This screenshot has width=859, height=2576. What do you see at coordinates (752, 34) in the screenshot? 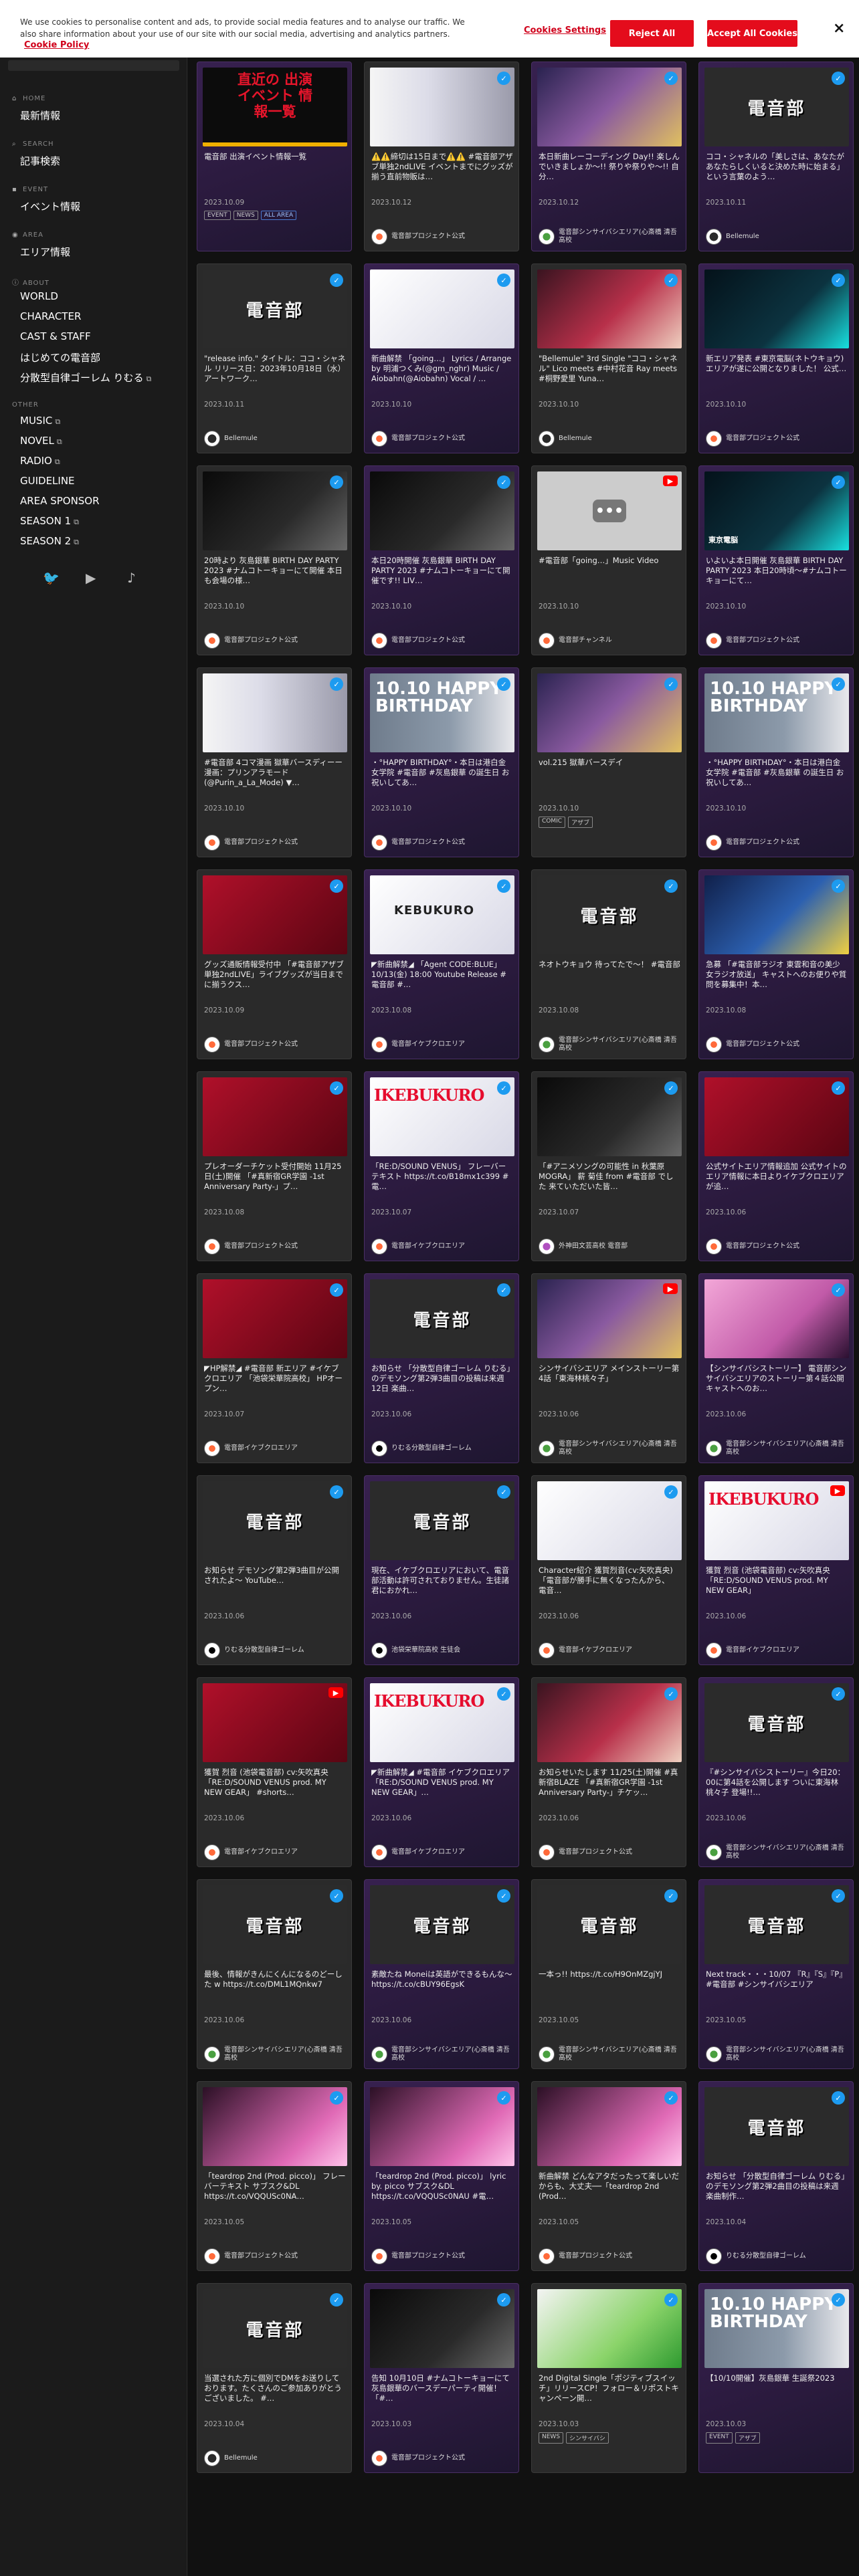
I see `accept-all-button: Accept All Cookies` at bounding box center [752, 34].